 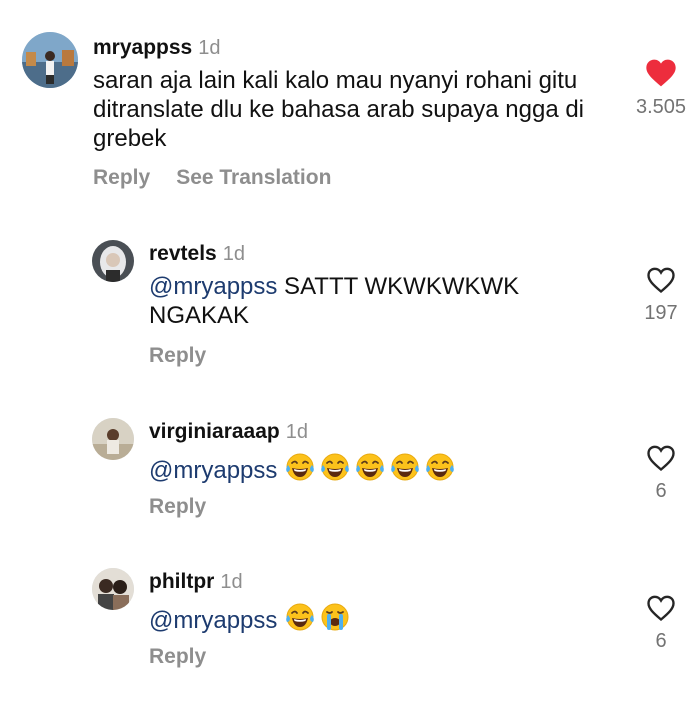 What do you see at coordinates (181, 581) in the screenshot?
I see `username: philtpr` at bounding box center [181, 581].